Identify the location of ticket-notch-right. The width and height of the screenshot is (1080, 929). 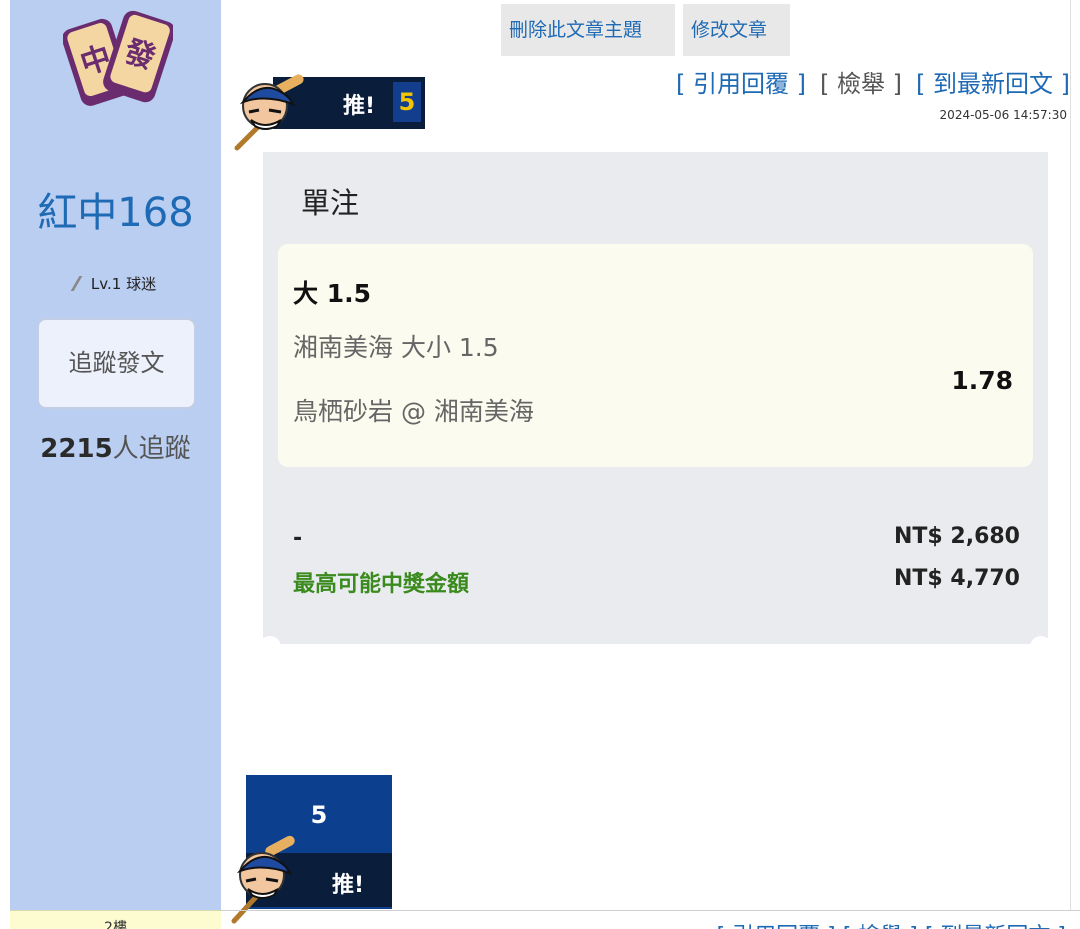
(1039, 640).